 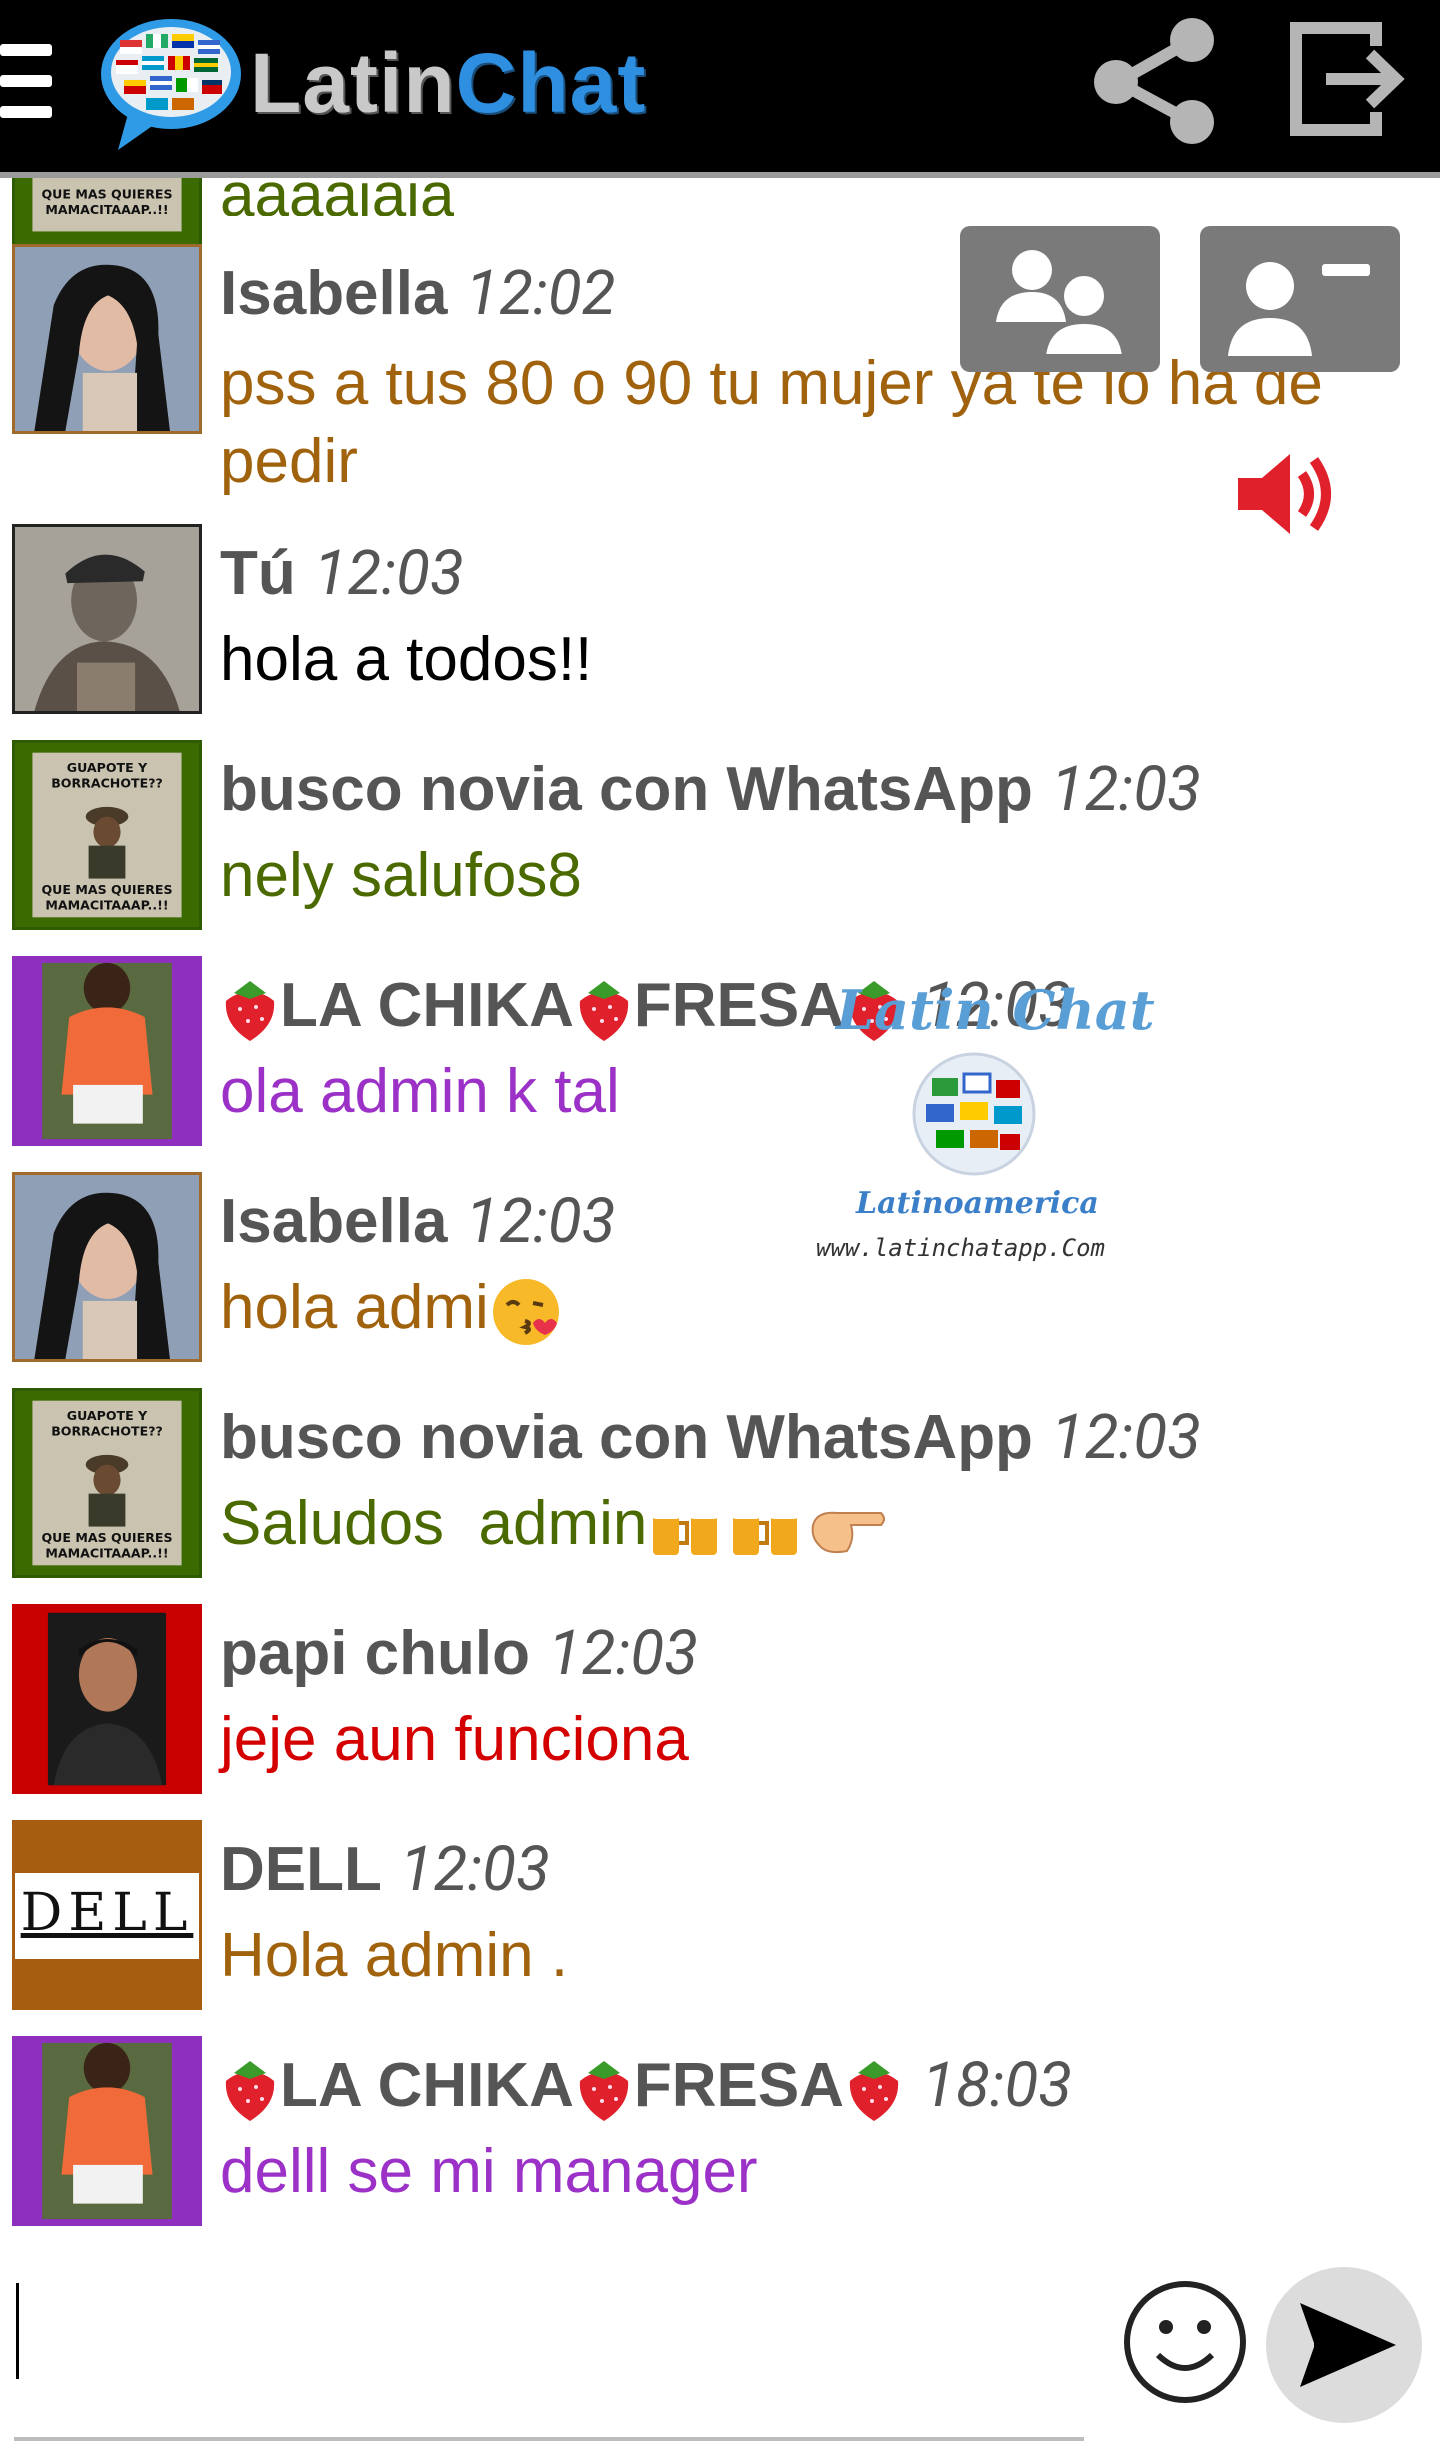 I want to click on message-time: 12:02, so click(x=540, y=293).